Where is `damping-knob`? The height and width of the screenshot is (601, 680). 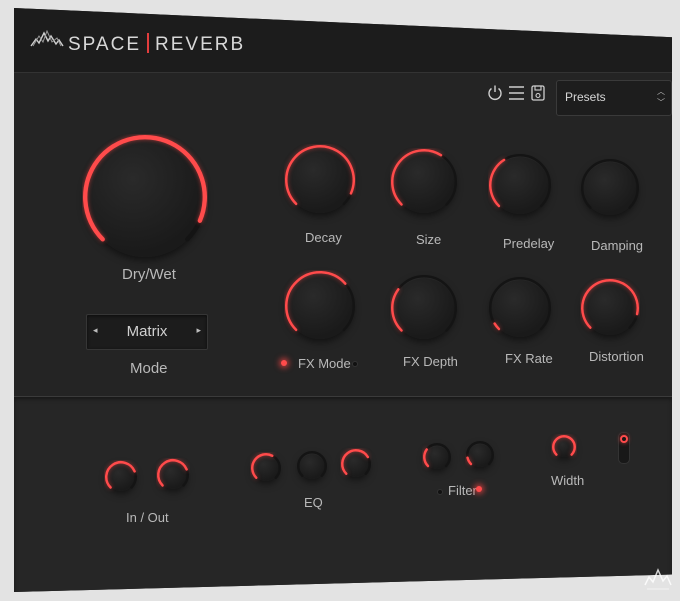
damping-knob is located at coordinates (610, 188).